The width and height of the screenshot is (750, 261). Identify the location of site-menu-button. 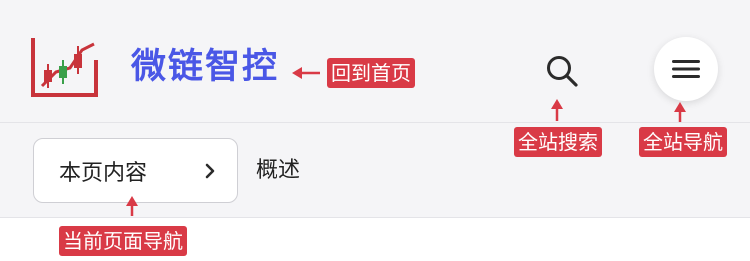
(686, 69).